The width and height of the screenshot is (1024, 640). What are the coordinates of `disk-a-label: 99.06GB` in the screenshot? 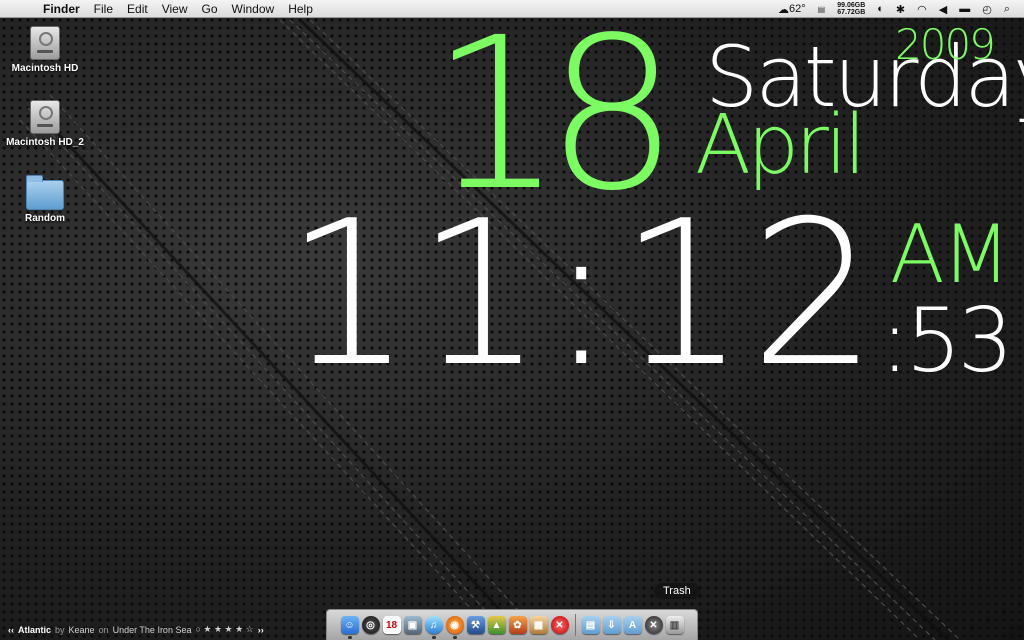 It's located at (851, 5).